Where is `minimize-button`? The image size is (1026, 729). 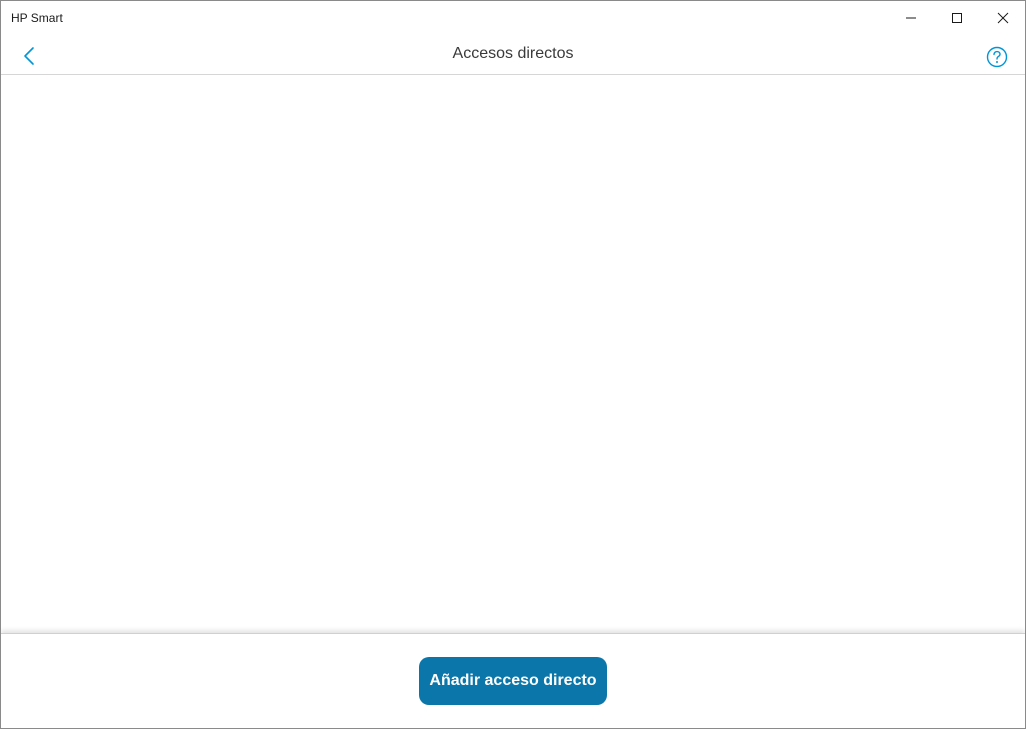
minimize-button is located at coordinates (911, 17).